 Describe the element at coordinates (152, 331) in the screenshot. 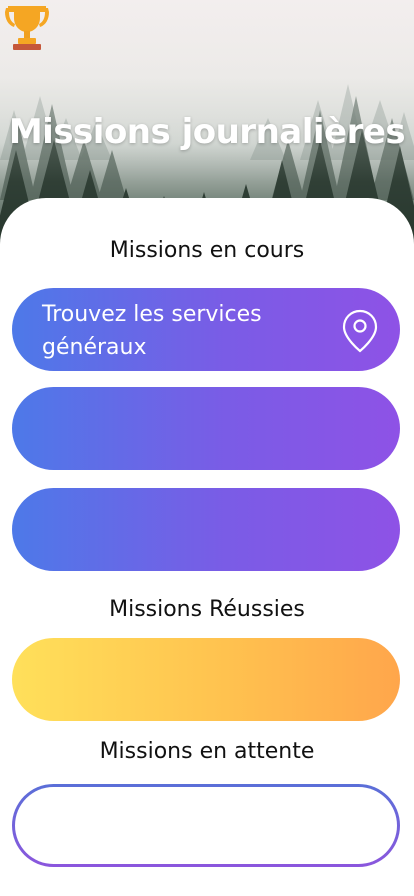

I see `mission-label: Trouvez les services généraux` at that location.